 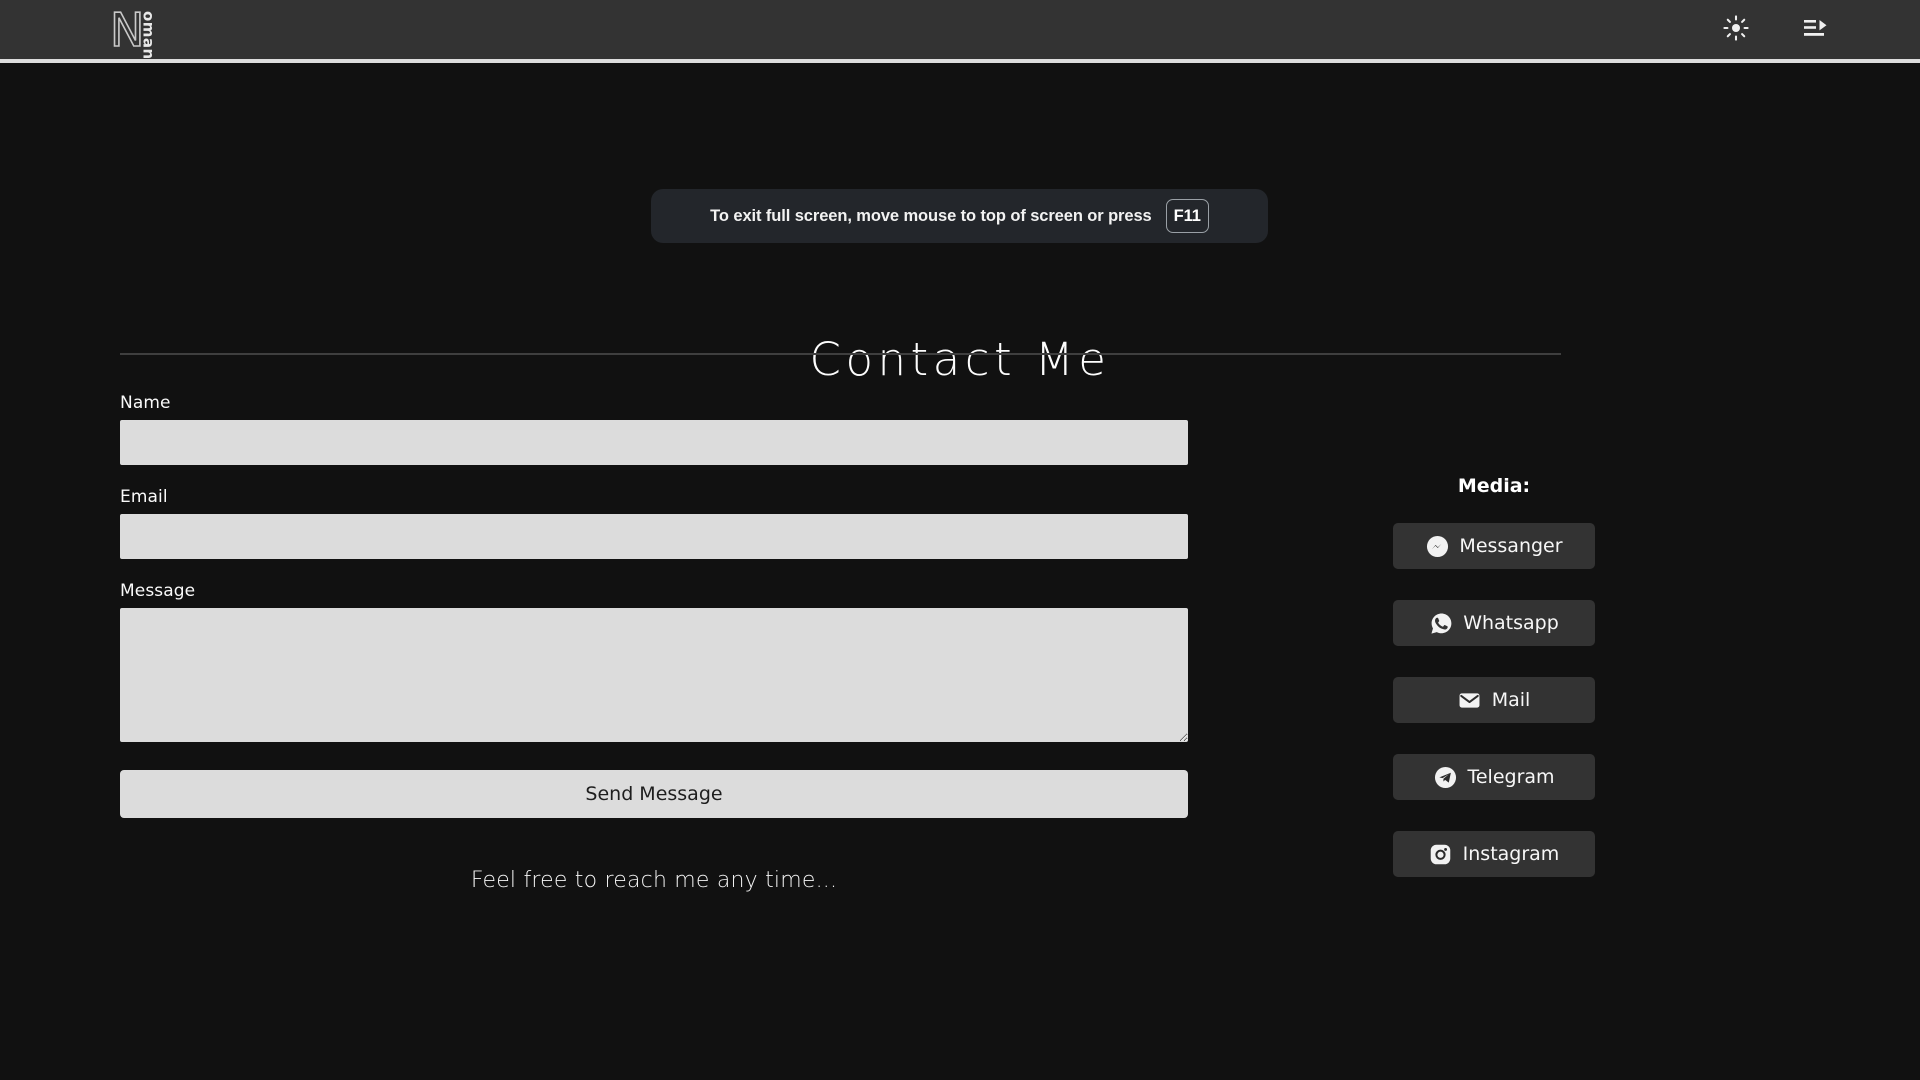 What do you see at coordinates (960, 359) in the screenshot?
I see `page-title: Contact Me` at bounding box center [960, 359].